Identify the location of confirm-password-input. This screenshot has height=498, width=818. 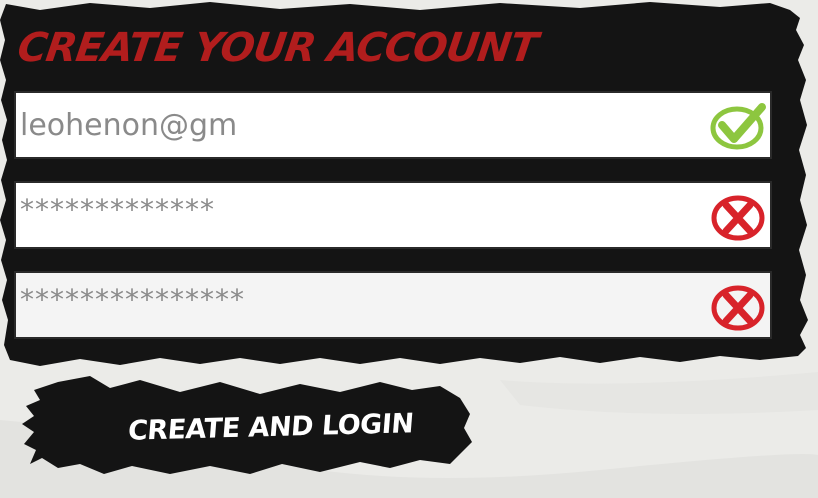
(365, 299).